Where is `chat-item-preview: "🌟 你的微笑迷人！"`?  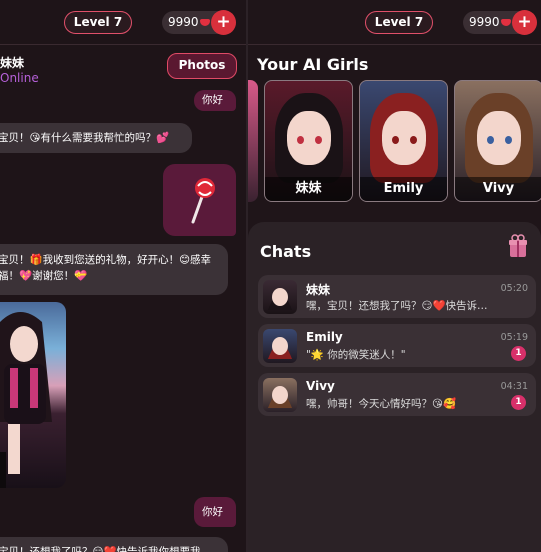 chat-item-preview: "🌟 你的微笑迷人！" is located at coordinates (356, 355).